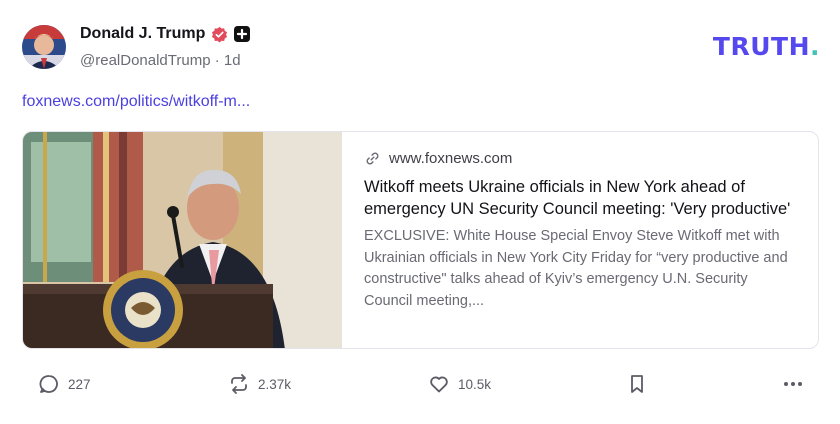 This screenshot has width=840, height=424. Describe the element at coordinates (761, 46) in the screenshot. I see `logo-text: TRUTH` at that location.